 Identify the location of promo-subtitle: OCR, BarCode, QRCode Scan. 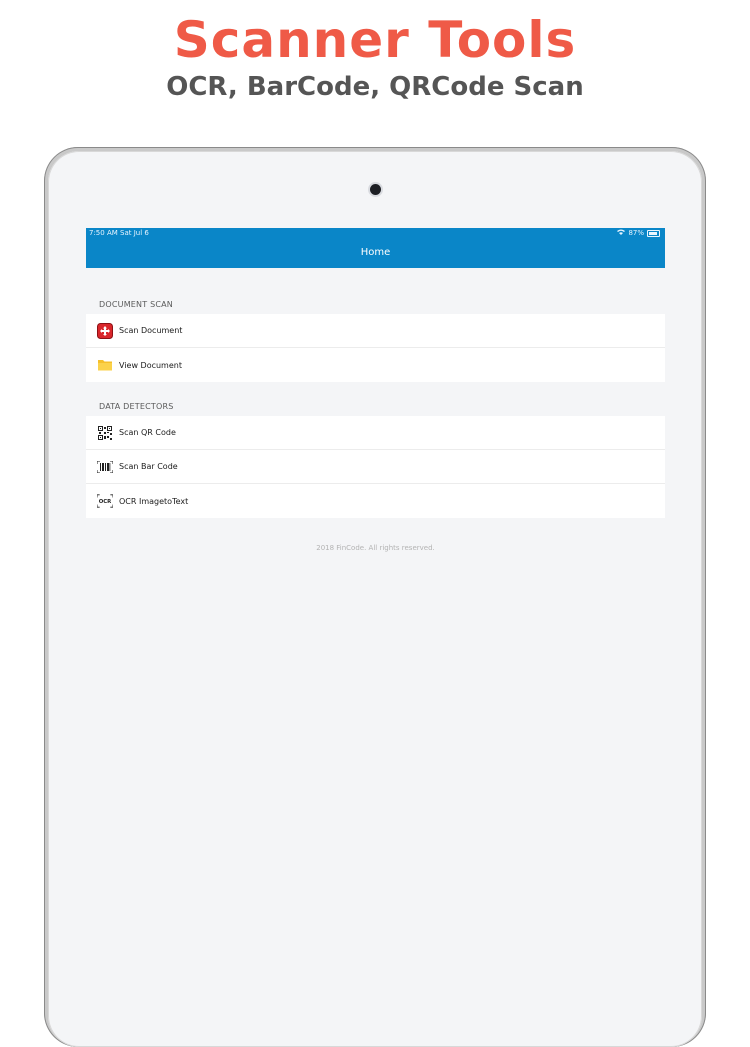
(375, 87).